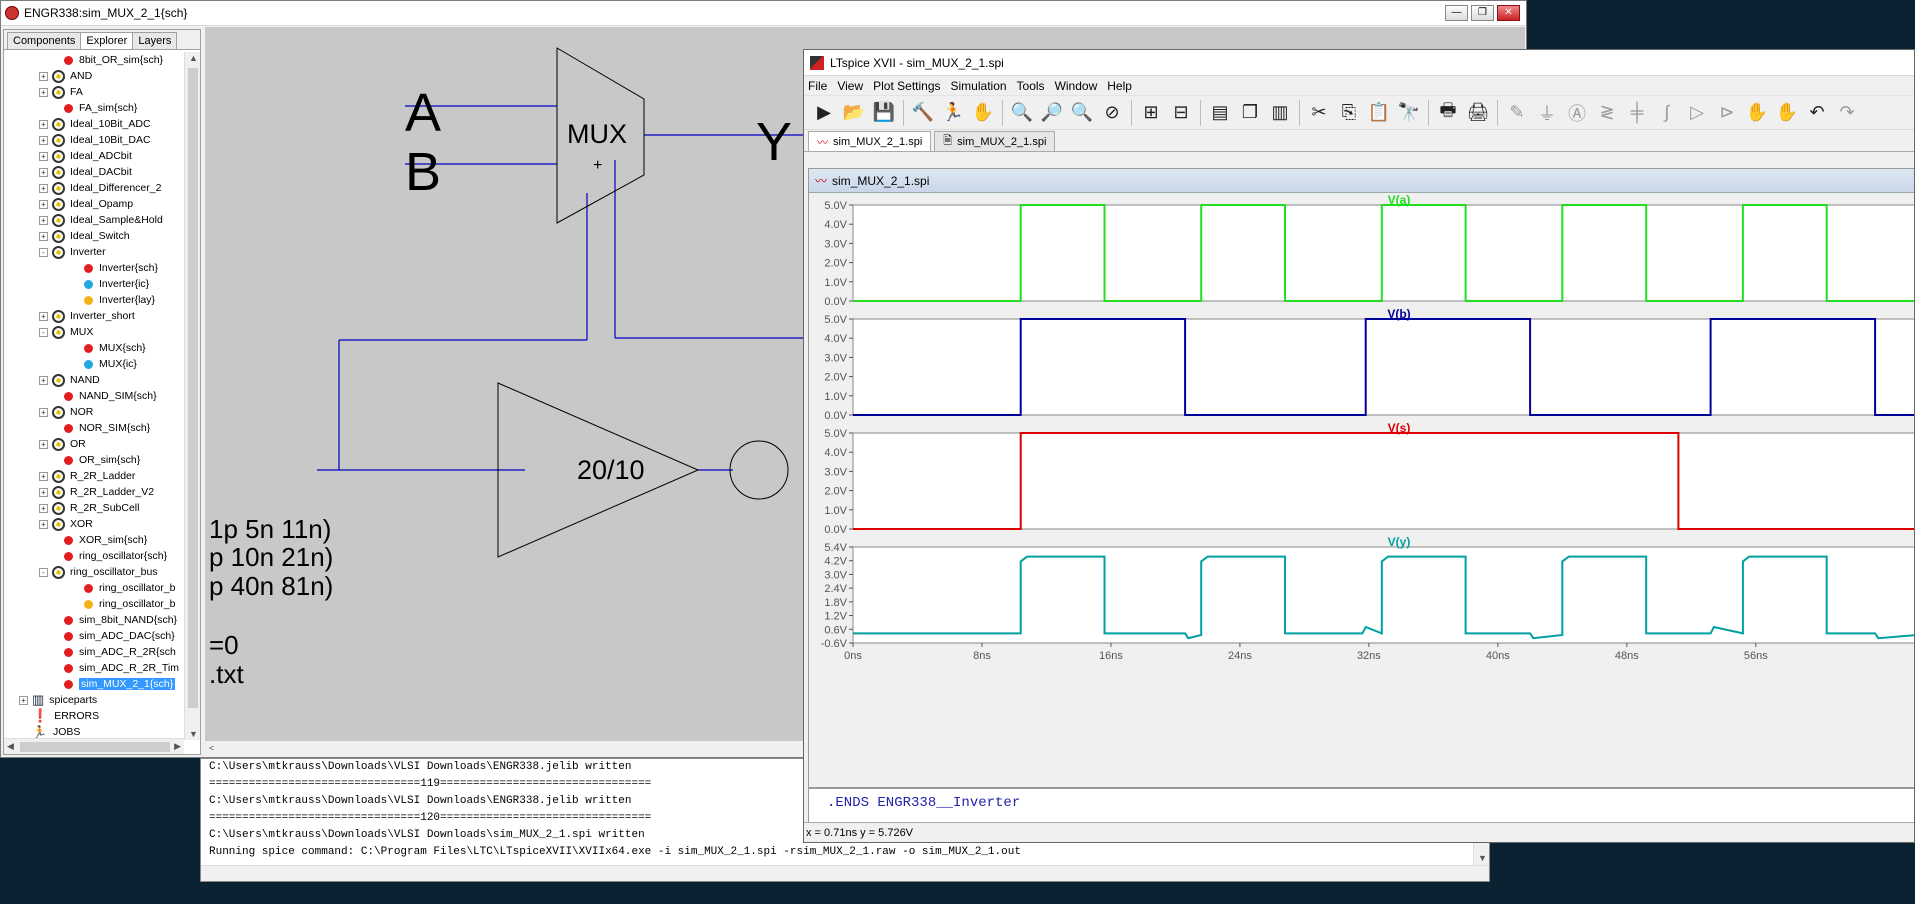 Image resolution: width=1915 pixels, height=904 pixels. What do you see at coordinates (1448, 113) in the screenshot?
I see `print-icon: 🖶` at bounding box center [1448, 113].